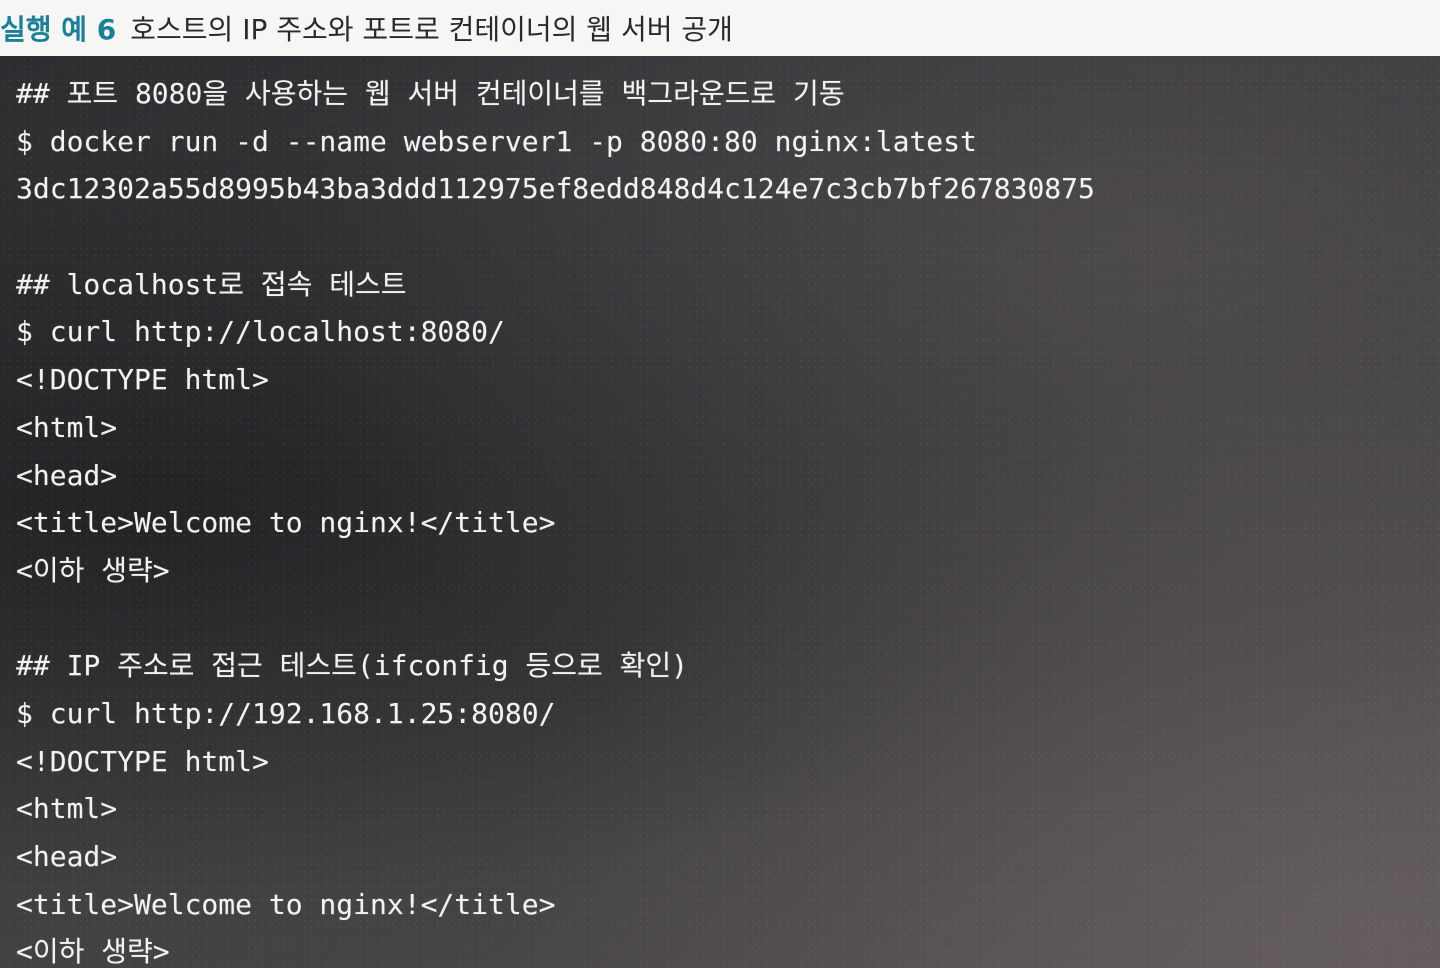 This screenshot has width=1440, height=968. Describe the element at coordinates (58, 29) in the screenshot. I see `example-label: 실행 예 6` at that location.